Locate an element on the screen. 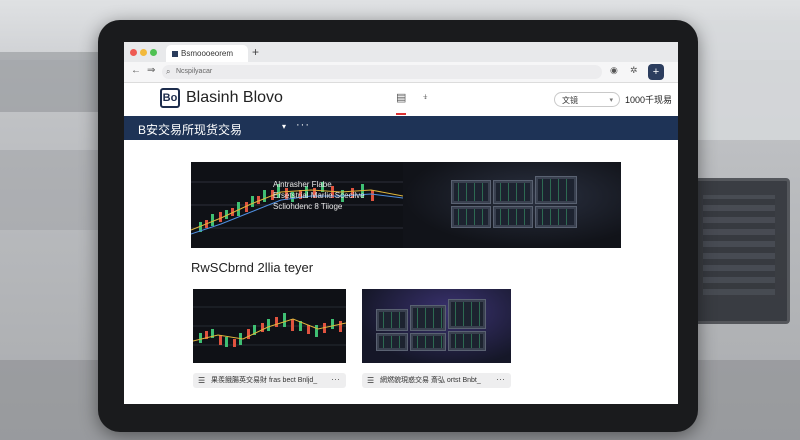 The height and width of the screenshot is (440, 800). brand-name: Blasinh Blovo is located at coordinates (234, 98).